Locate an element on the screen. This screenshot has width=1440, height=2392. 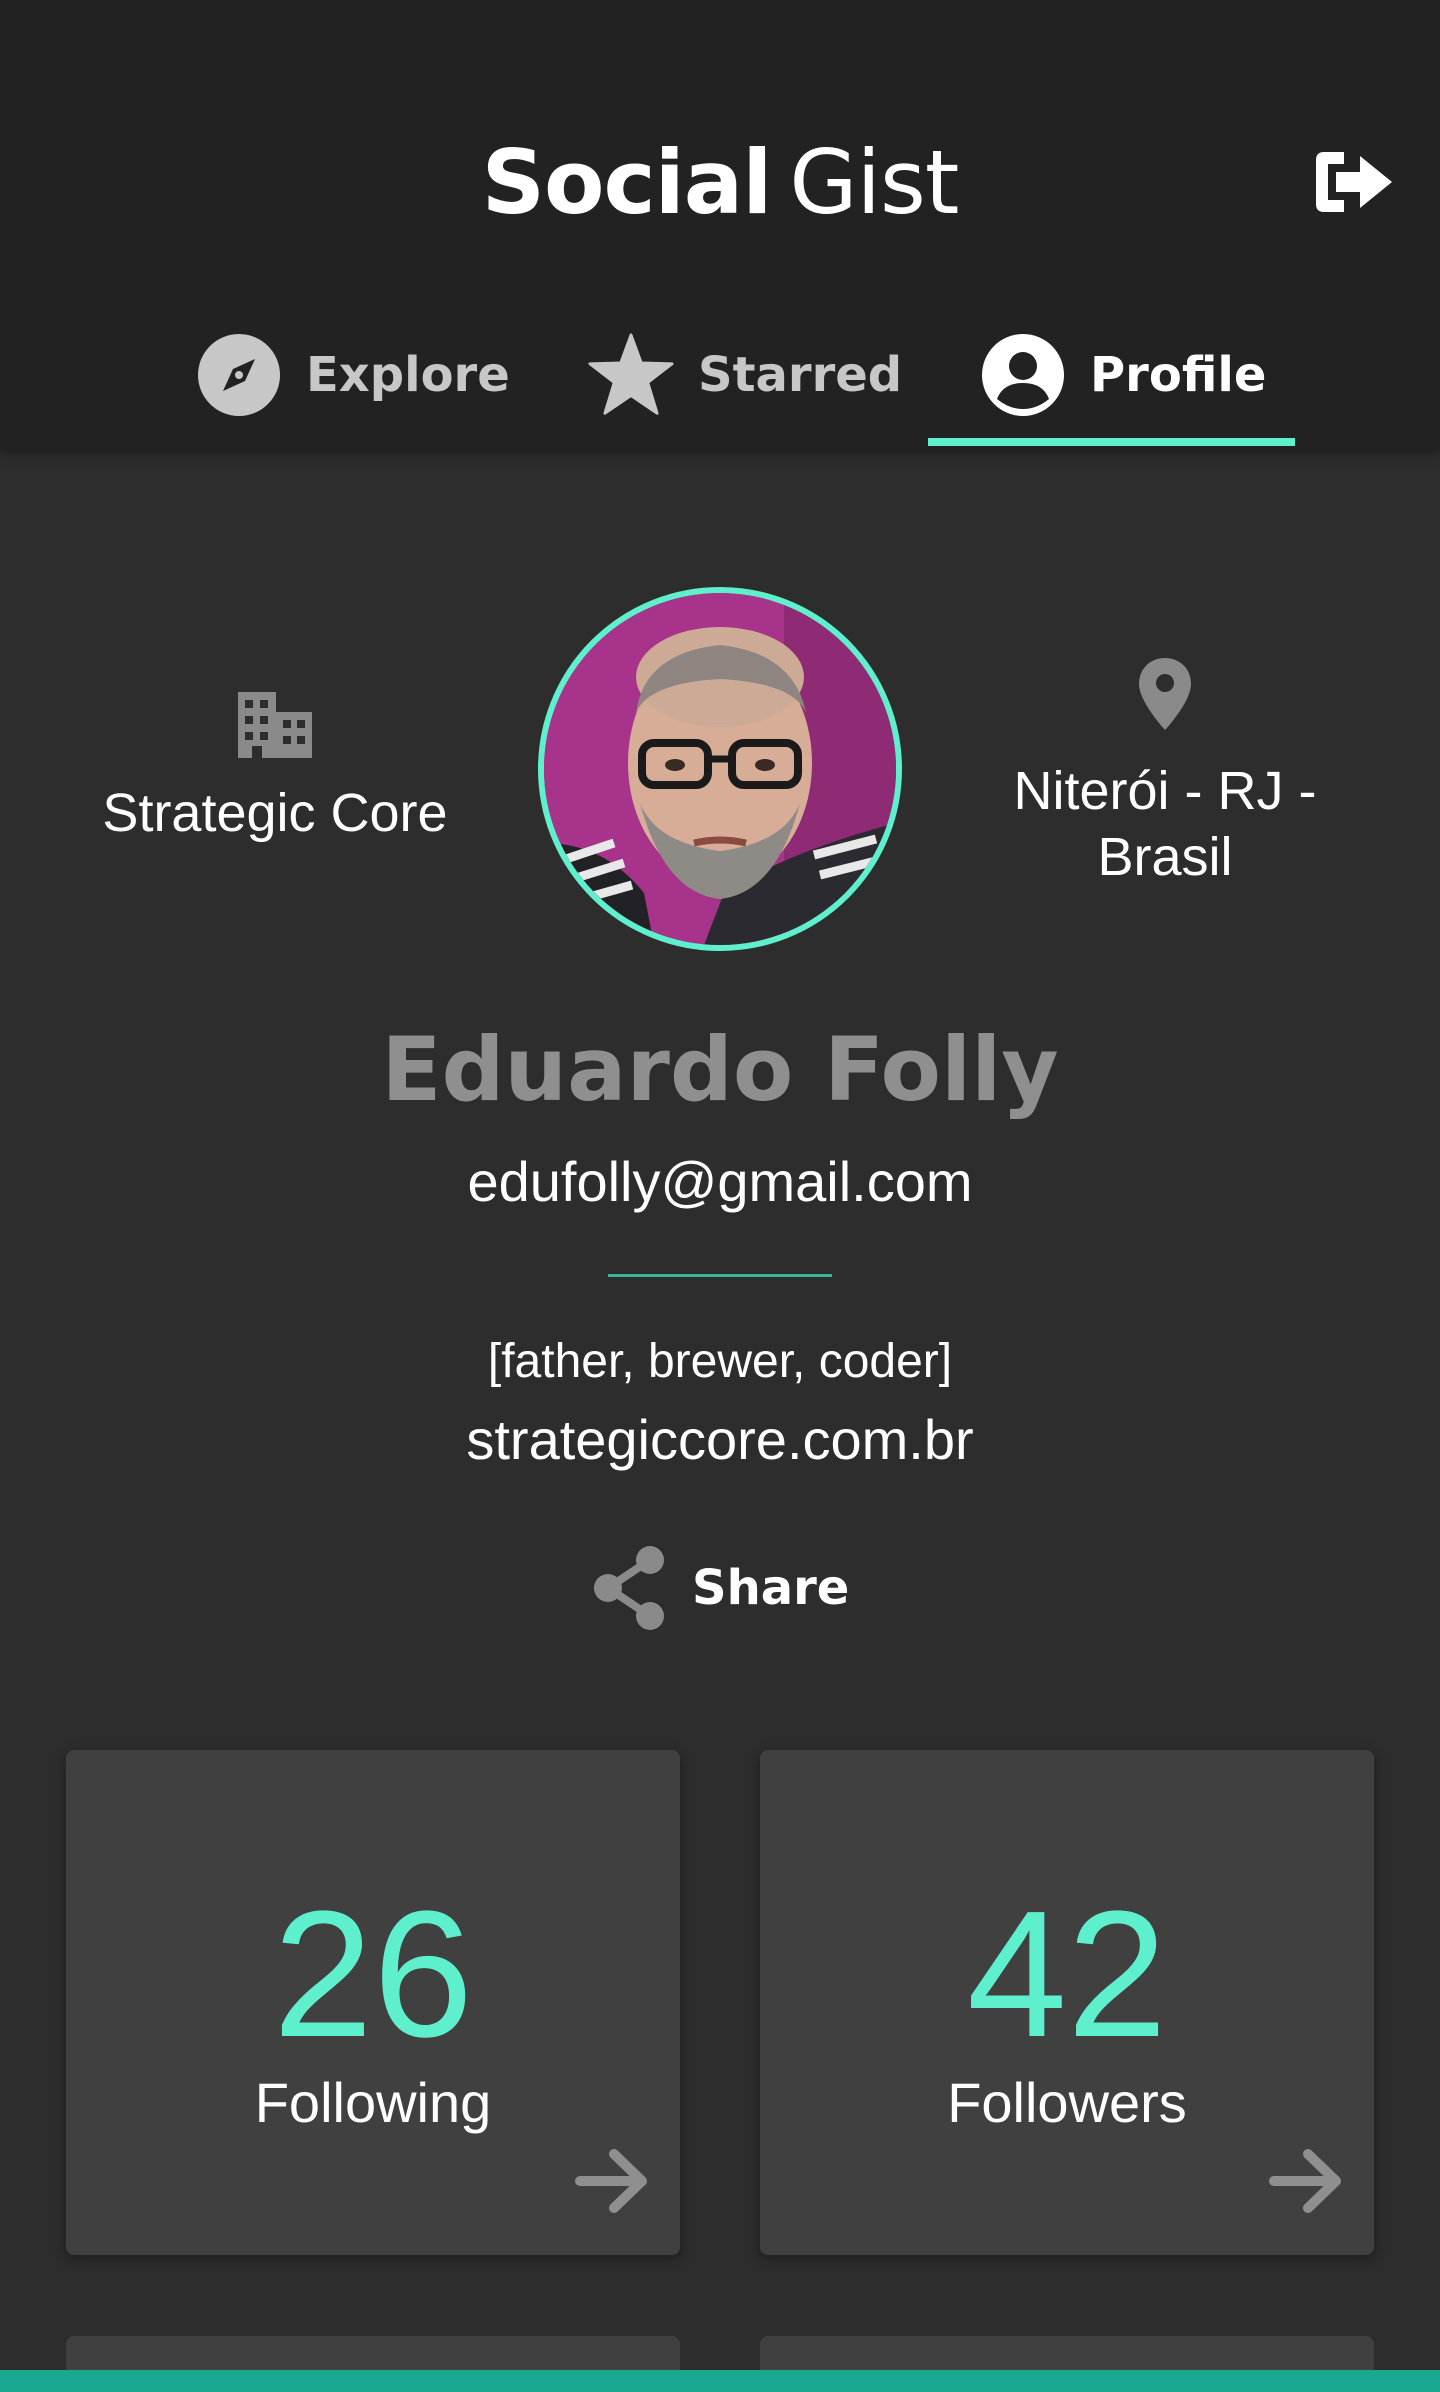
avatar is located at coordinates (720, 769).